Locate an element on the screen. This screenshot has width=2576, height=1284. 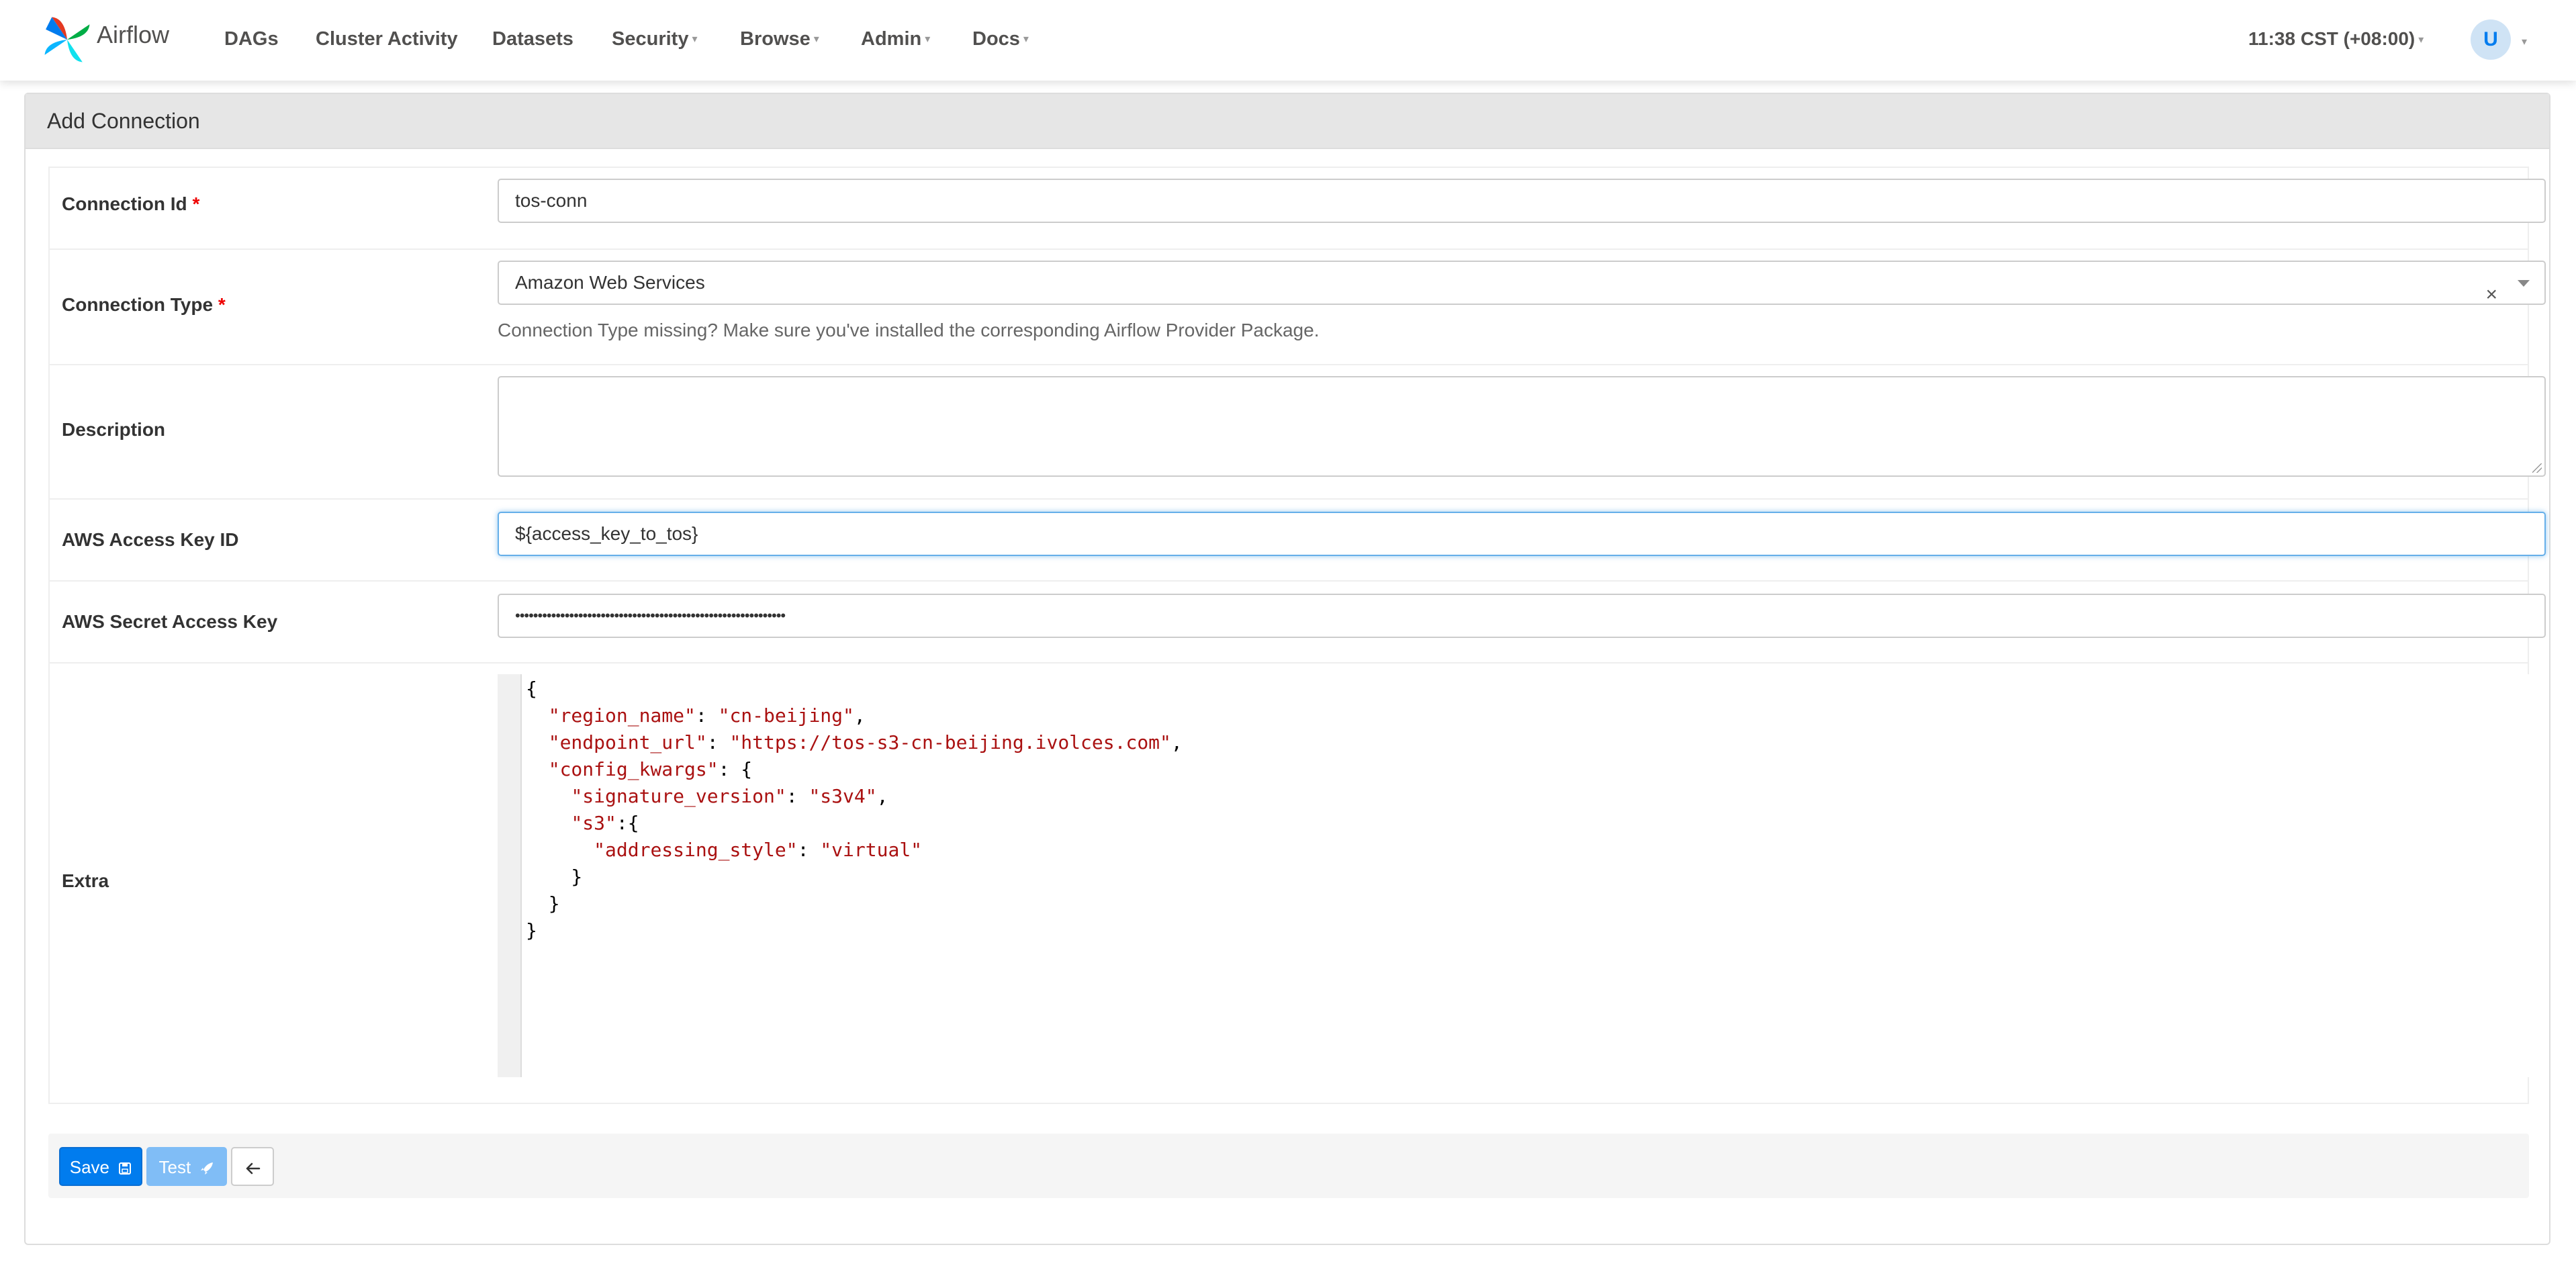
airflow-pinwheel-icon is located at coordinates (67, 39).